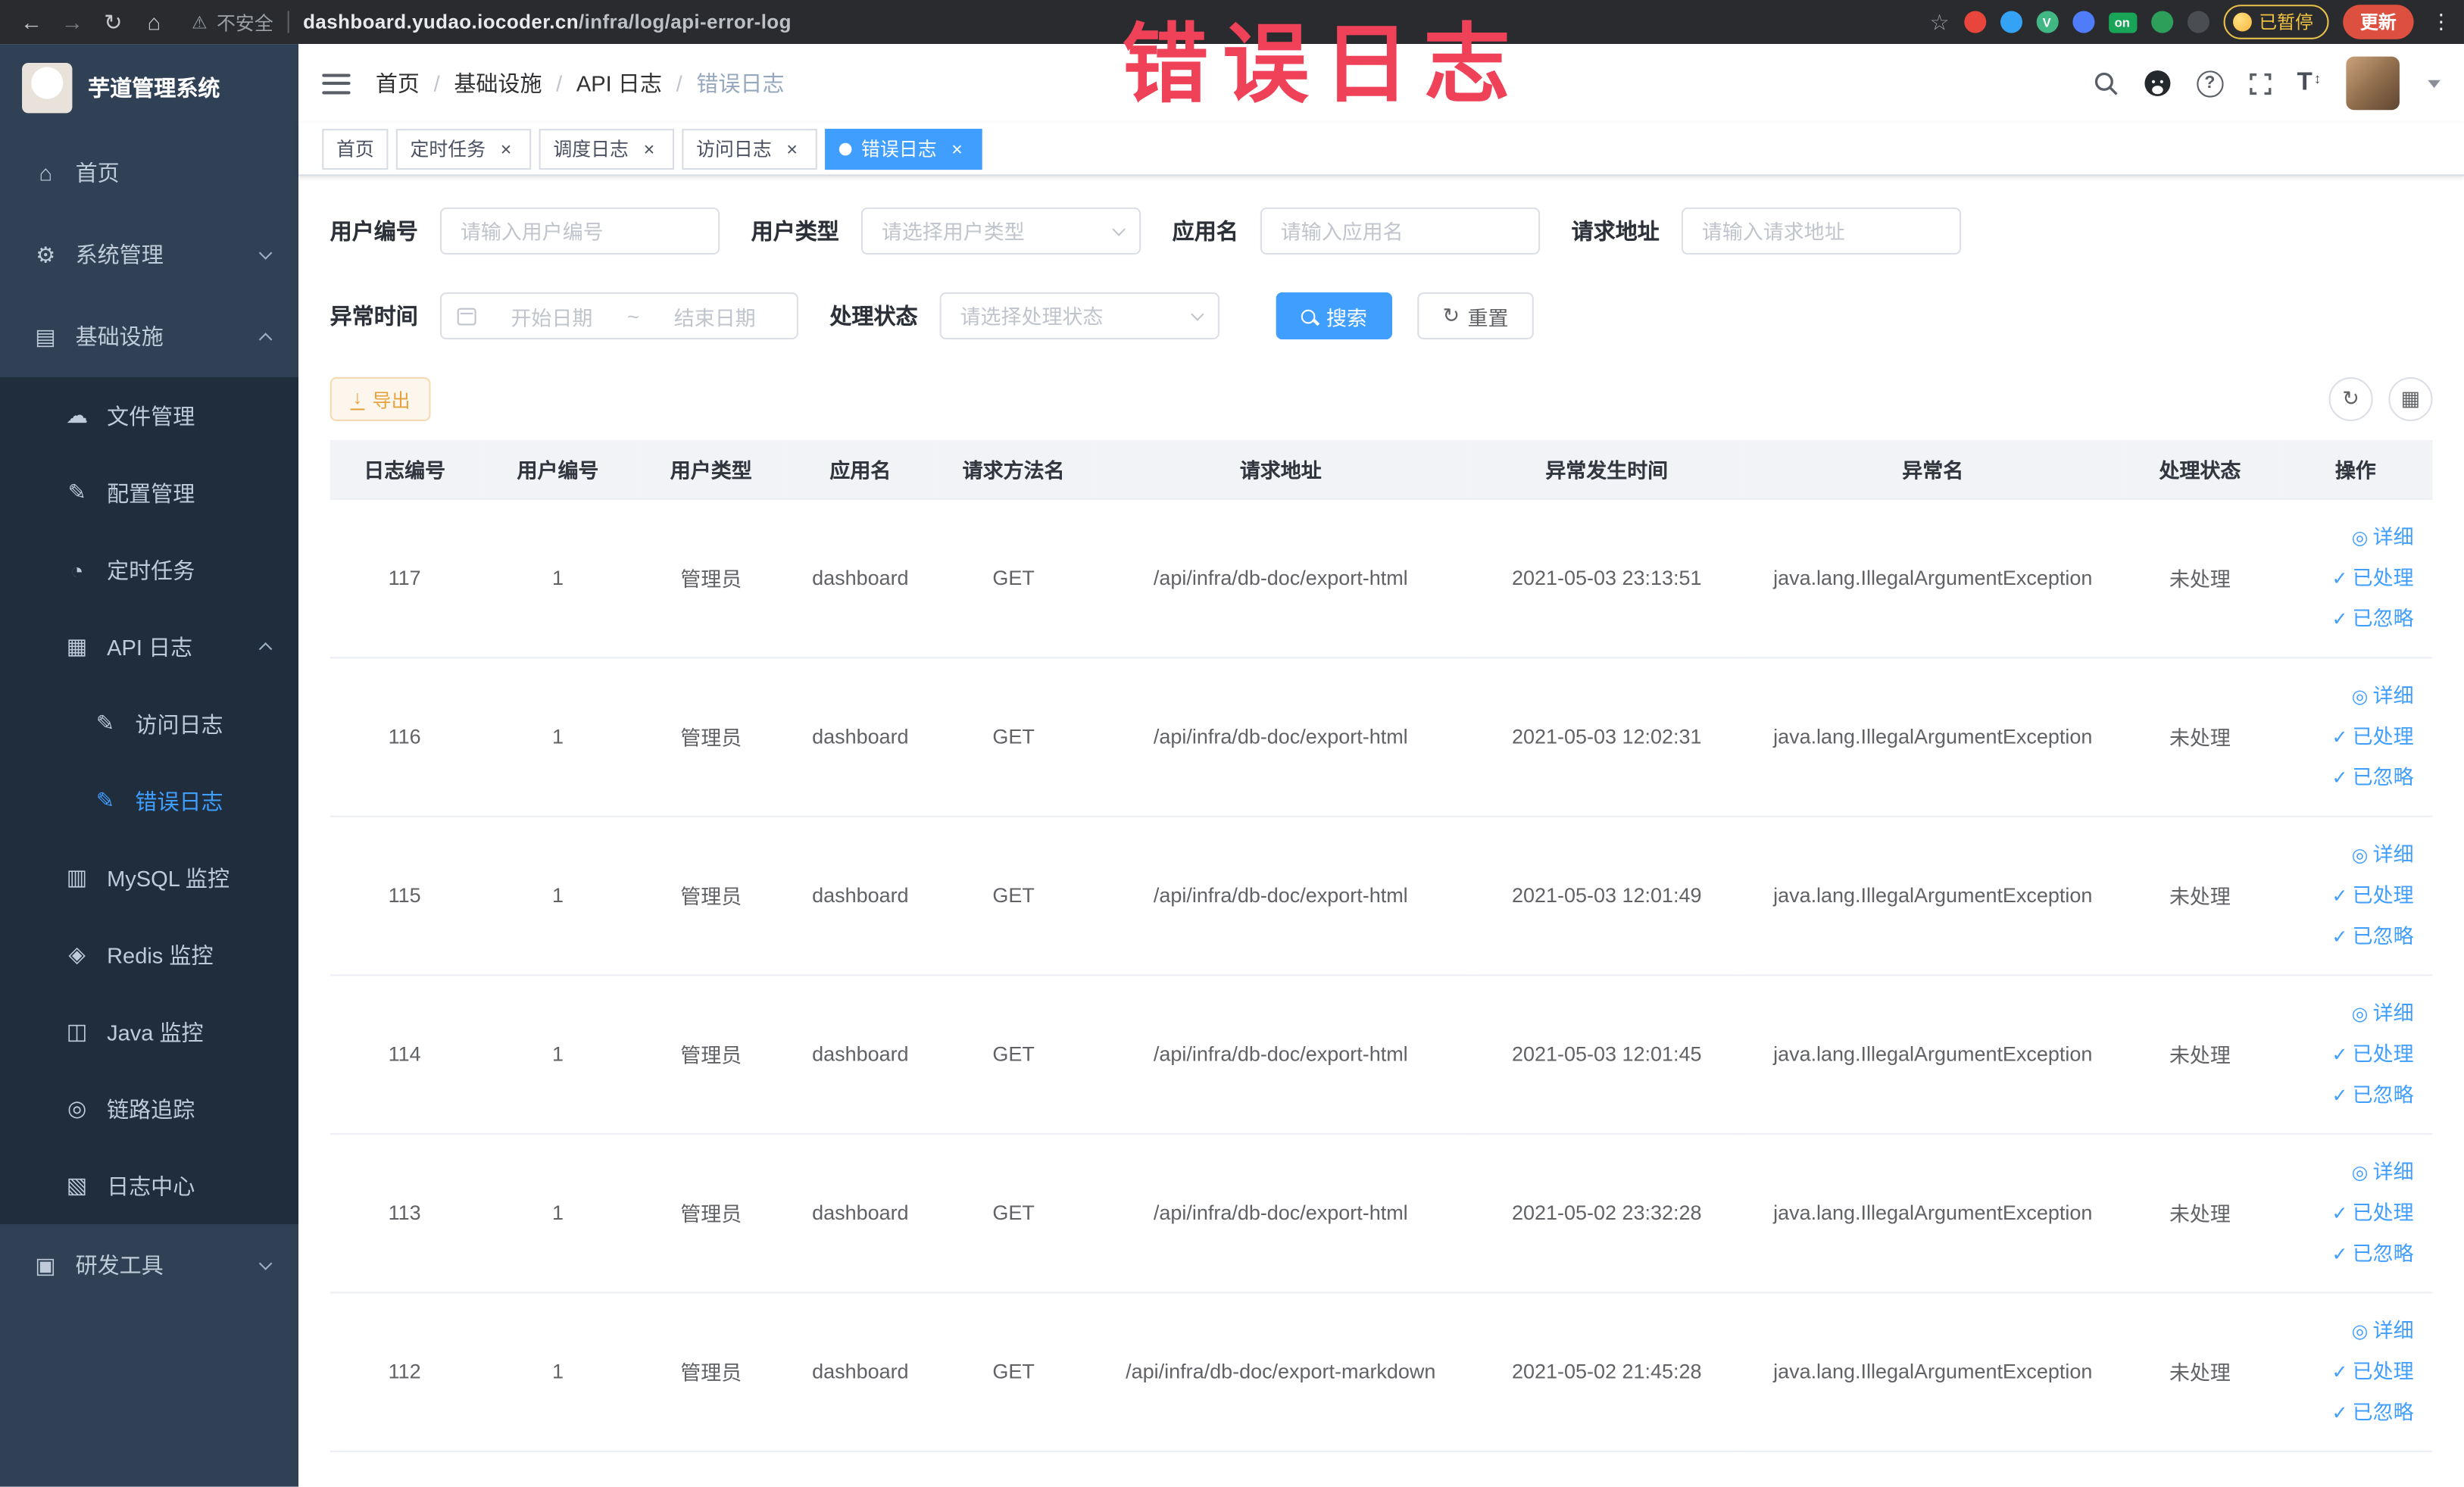 The height and width of the screenshot is (1487, 2464). What do you see at coordinates (149, 254) in the screenshot?
I see `sidebar-item-system-management: ⚙ 系统管理` at bounding box center [149, 254].